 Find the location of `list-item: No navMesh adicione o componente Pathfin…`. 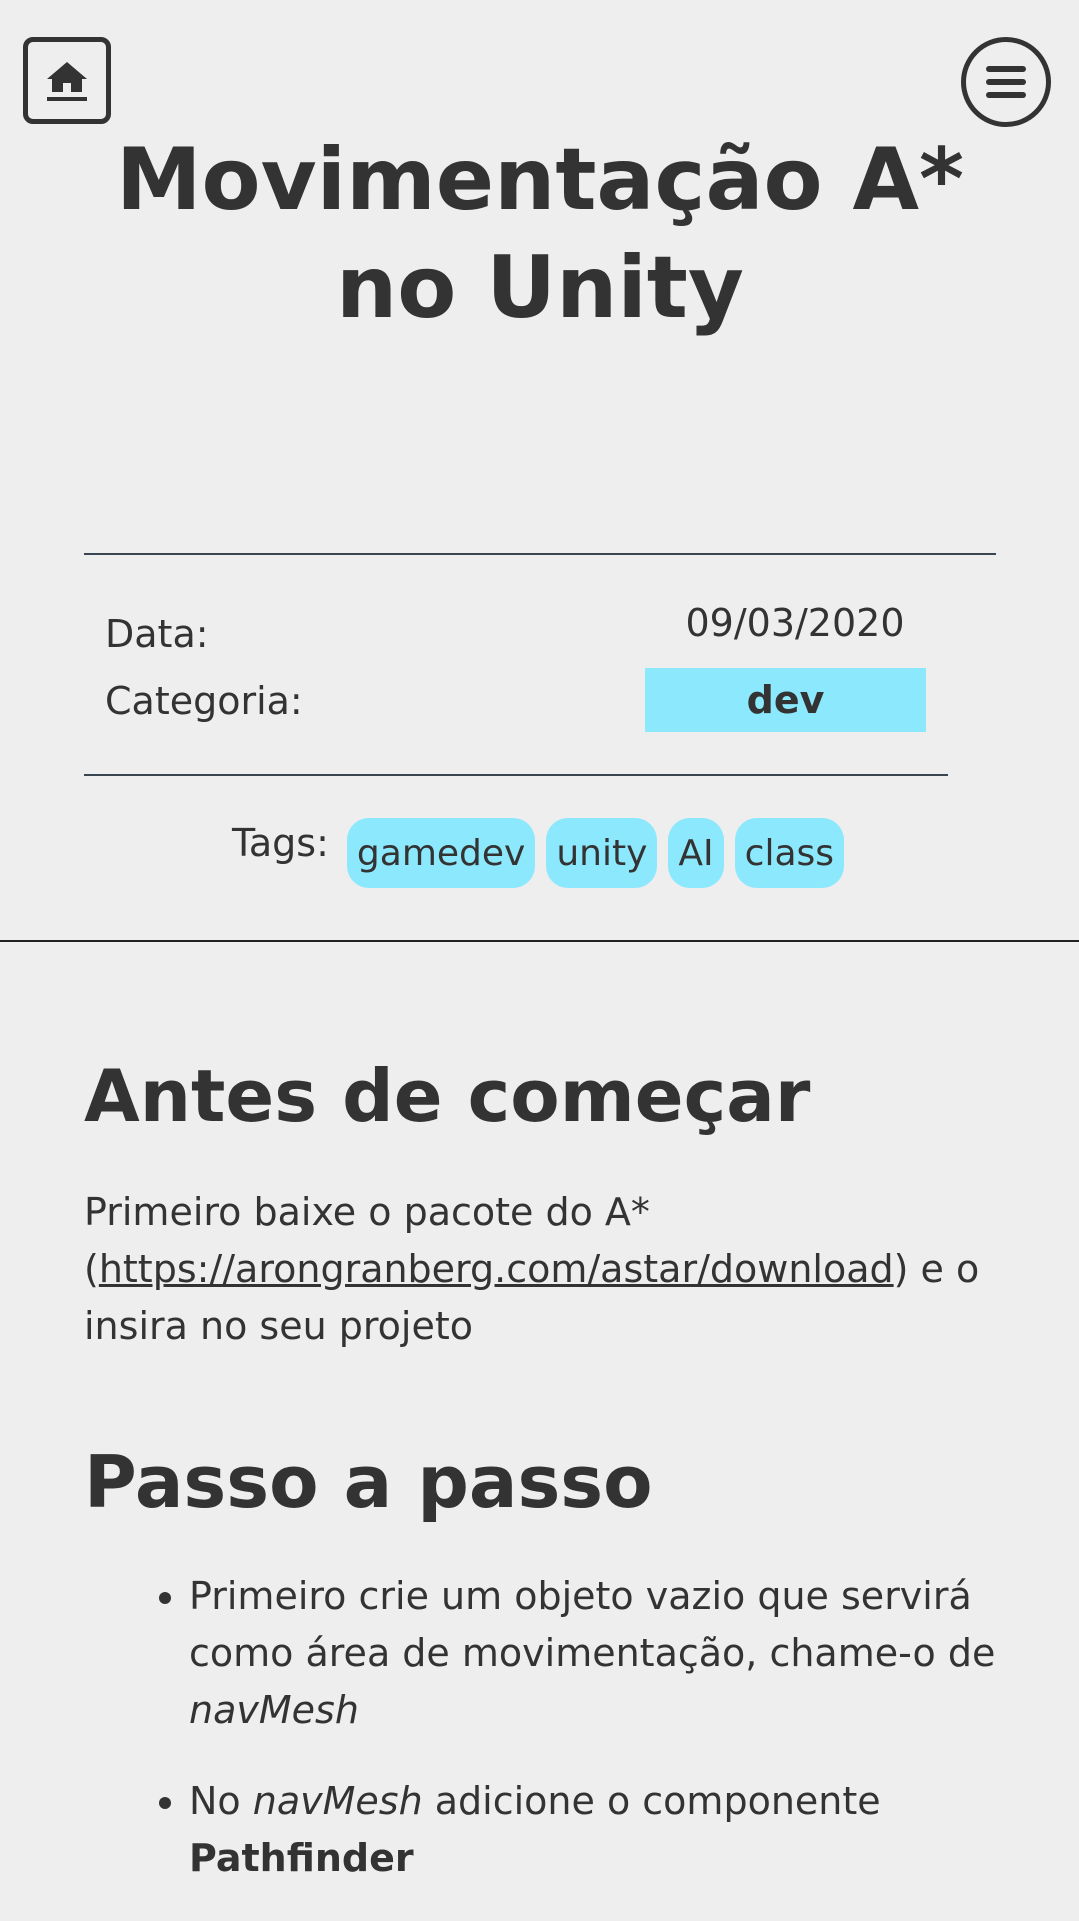

list-item: No navMesh adicione o componente Pathfin… is located at coordinates (596, 1830).